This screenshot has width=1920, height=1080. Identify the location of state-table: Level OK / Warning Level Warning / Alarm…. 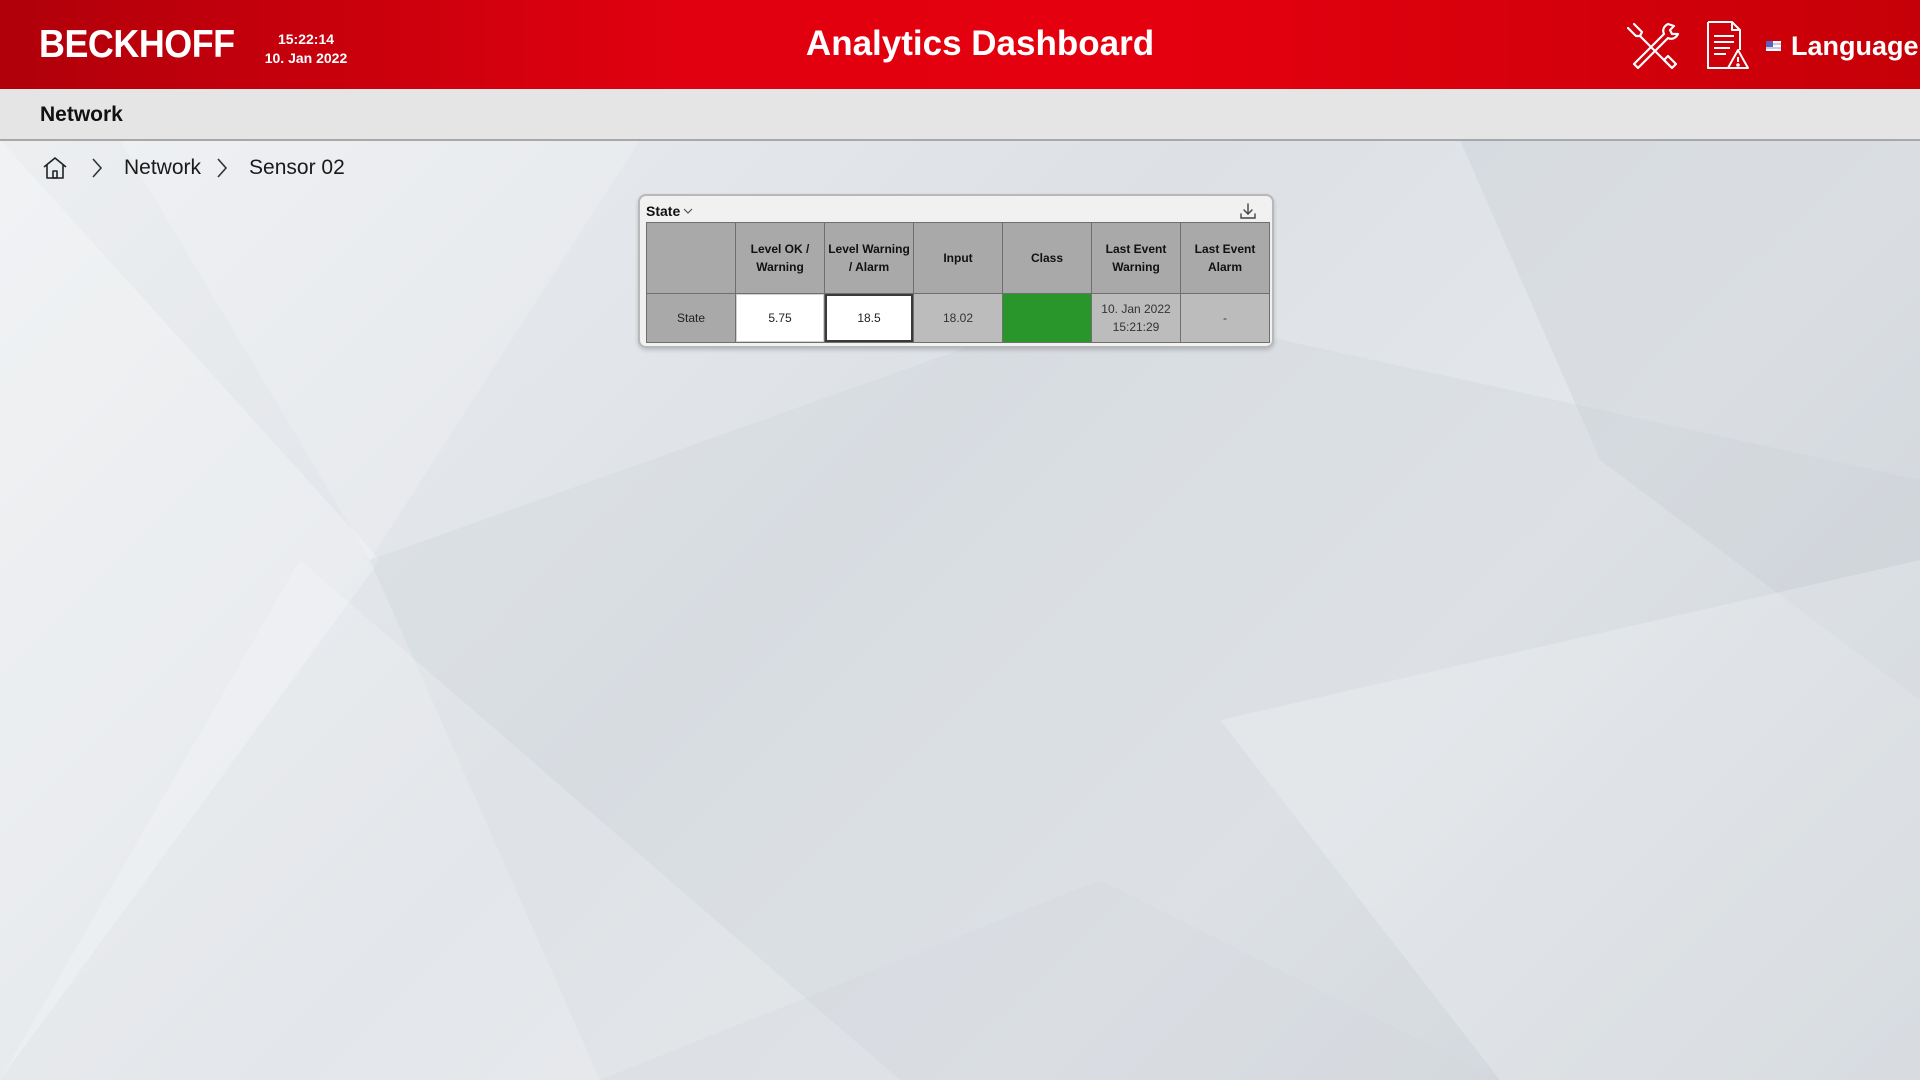
(958, 282).